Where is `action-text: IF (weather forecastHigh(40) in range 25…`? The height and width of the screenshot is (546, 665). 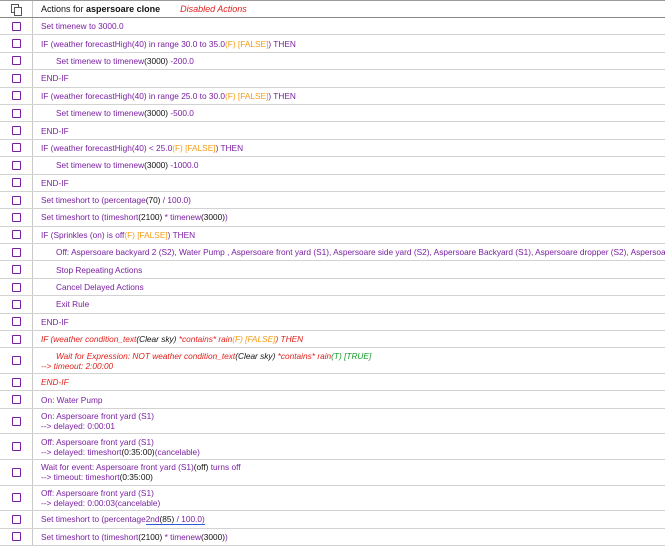
action-text: IF (weather forecastHigh(40) in range 25… is located at coordinates (168, 95).